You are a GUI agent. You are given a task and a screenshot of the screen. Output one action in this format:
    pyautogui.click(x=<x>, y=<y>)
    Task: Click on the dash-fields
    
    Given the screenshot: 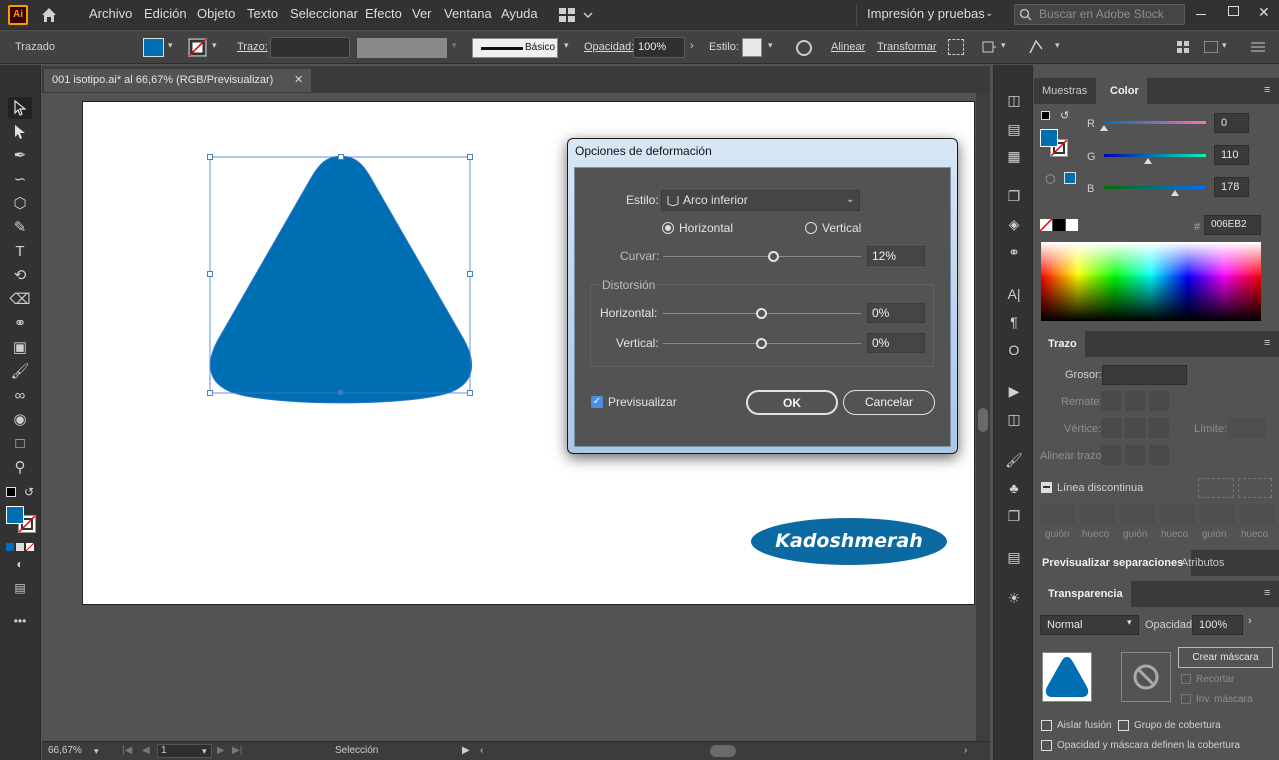 What is the action you would take?
    pyautogui.click(x=1157, y=515)
    